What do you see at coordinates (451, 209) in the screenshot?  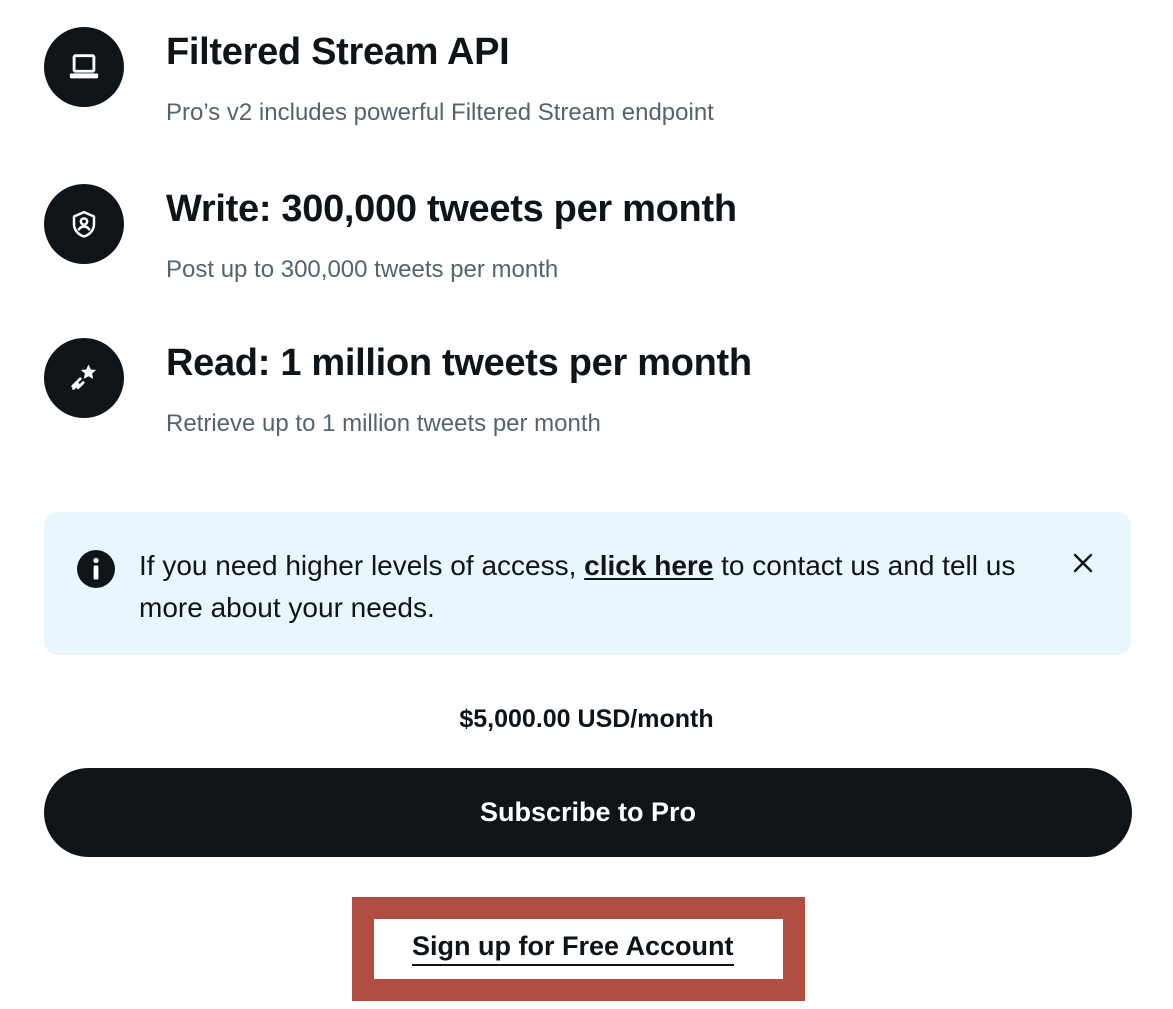 I see `feature-title: Write: 300,000 tweets per month` at bounding box center [451, 209].